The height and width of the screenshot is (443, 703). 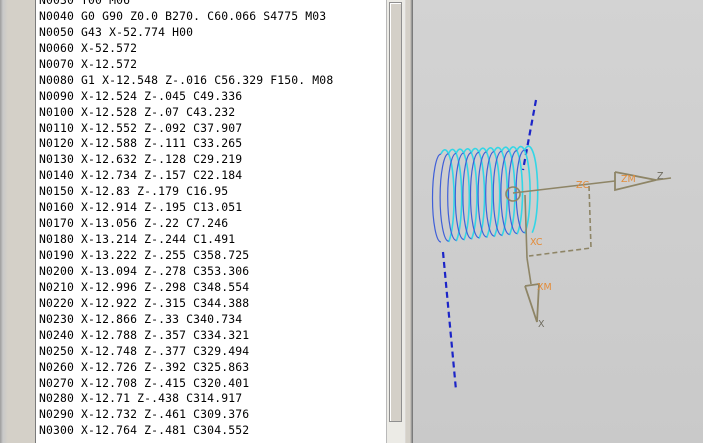 What do you see at coordinates (408, 221) in the screenshot?
I see `pane-splitter` at bounding box center [408, 221].